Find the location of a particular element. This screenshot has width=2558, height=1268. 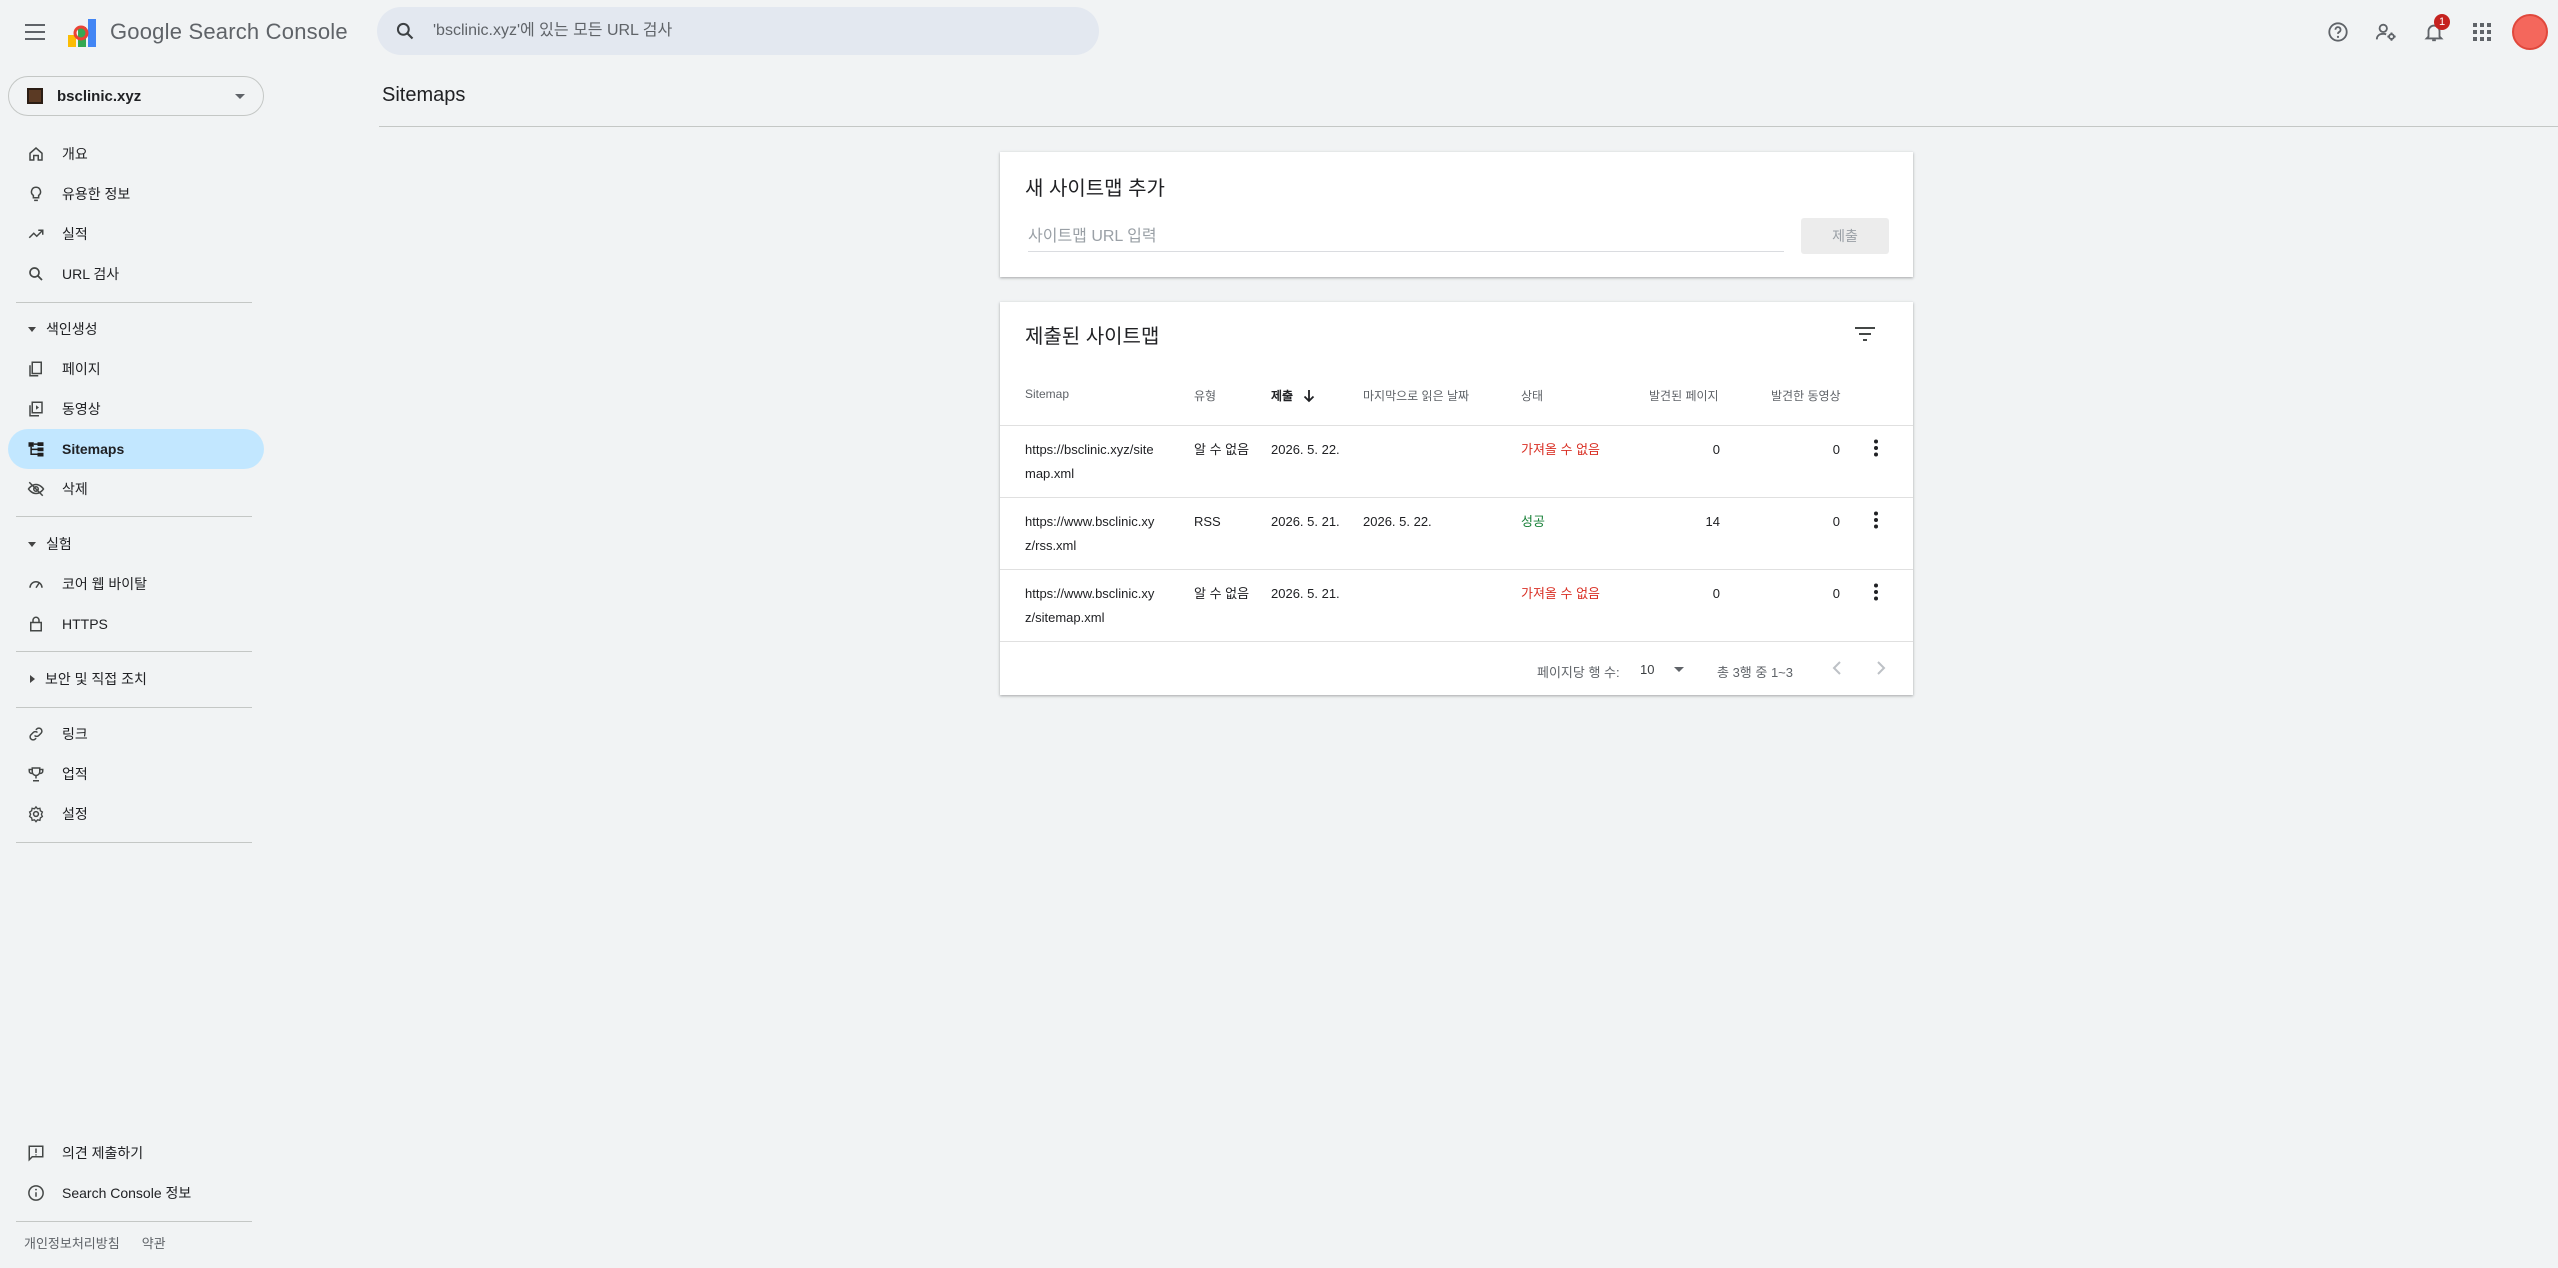

sidebar-item-url-inspection: URL 검사 is located at coordinates (136, 274).